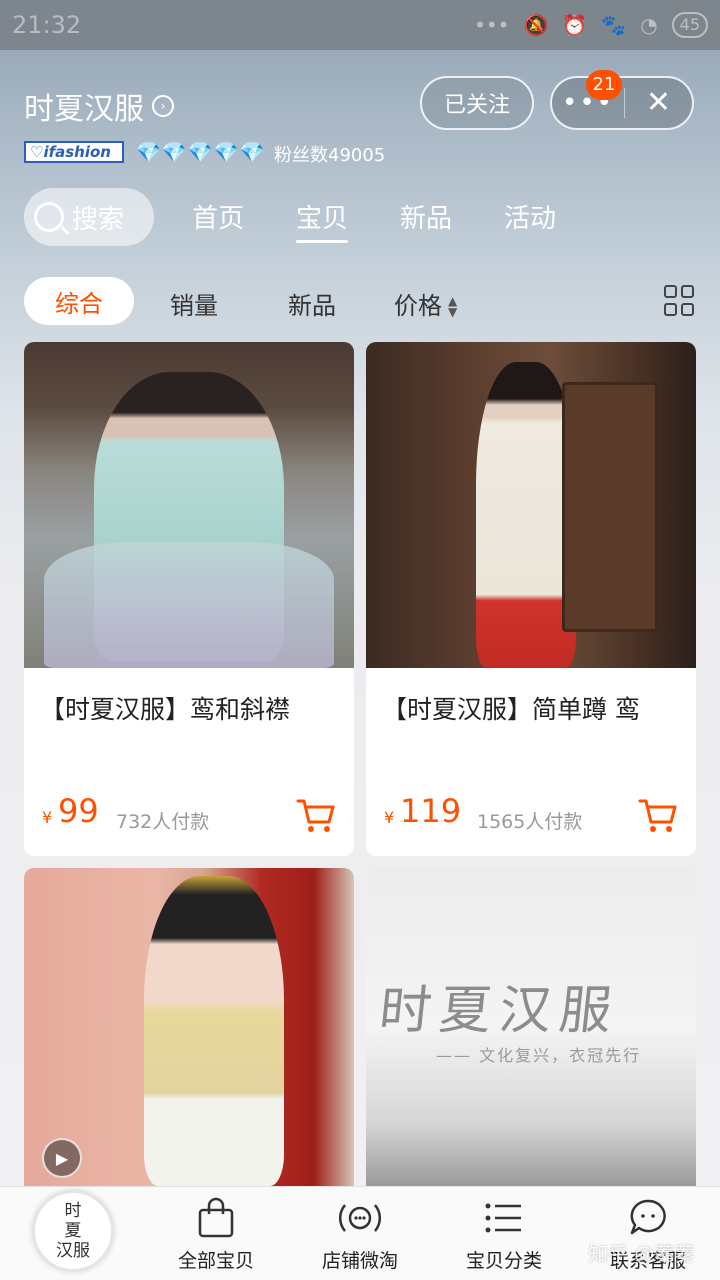 The width and height of the screenshot is (720, 1280). Describe the element at coordinates (530, 822) in the screenshot. I see `sold-count: 1565人付款` at that location.